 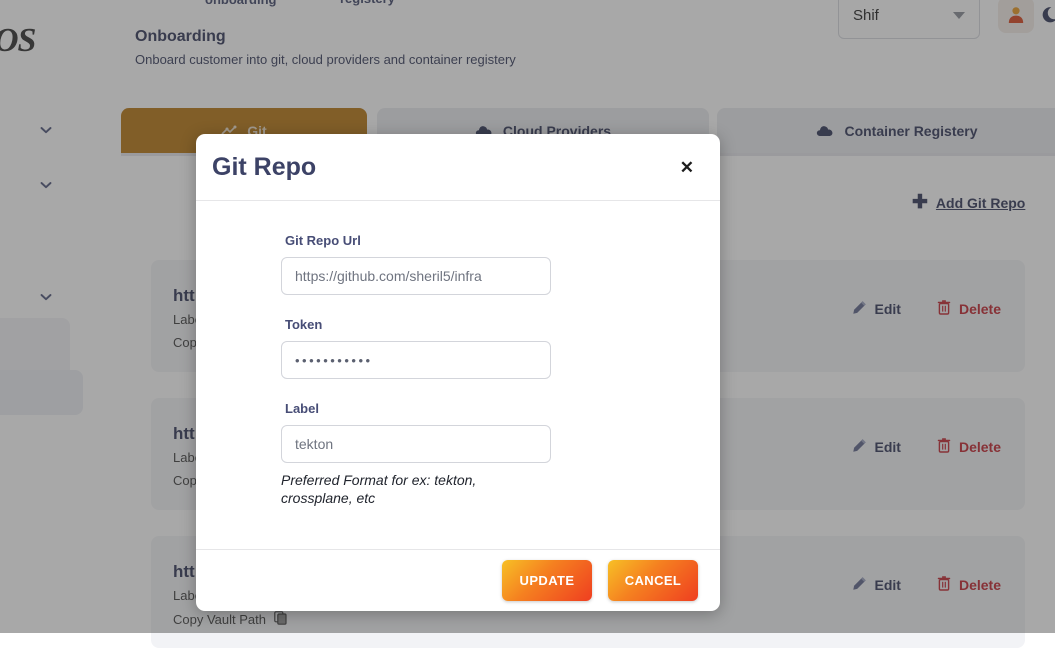 I want to click on repo-label-label: Label, so click(x=502, y=408).